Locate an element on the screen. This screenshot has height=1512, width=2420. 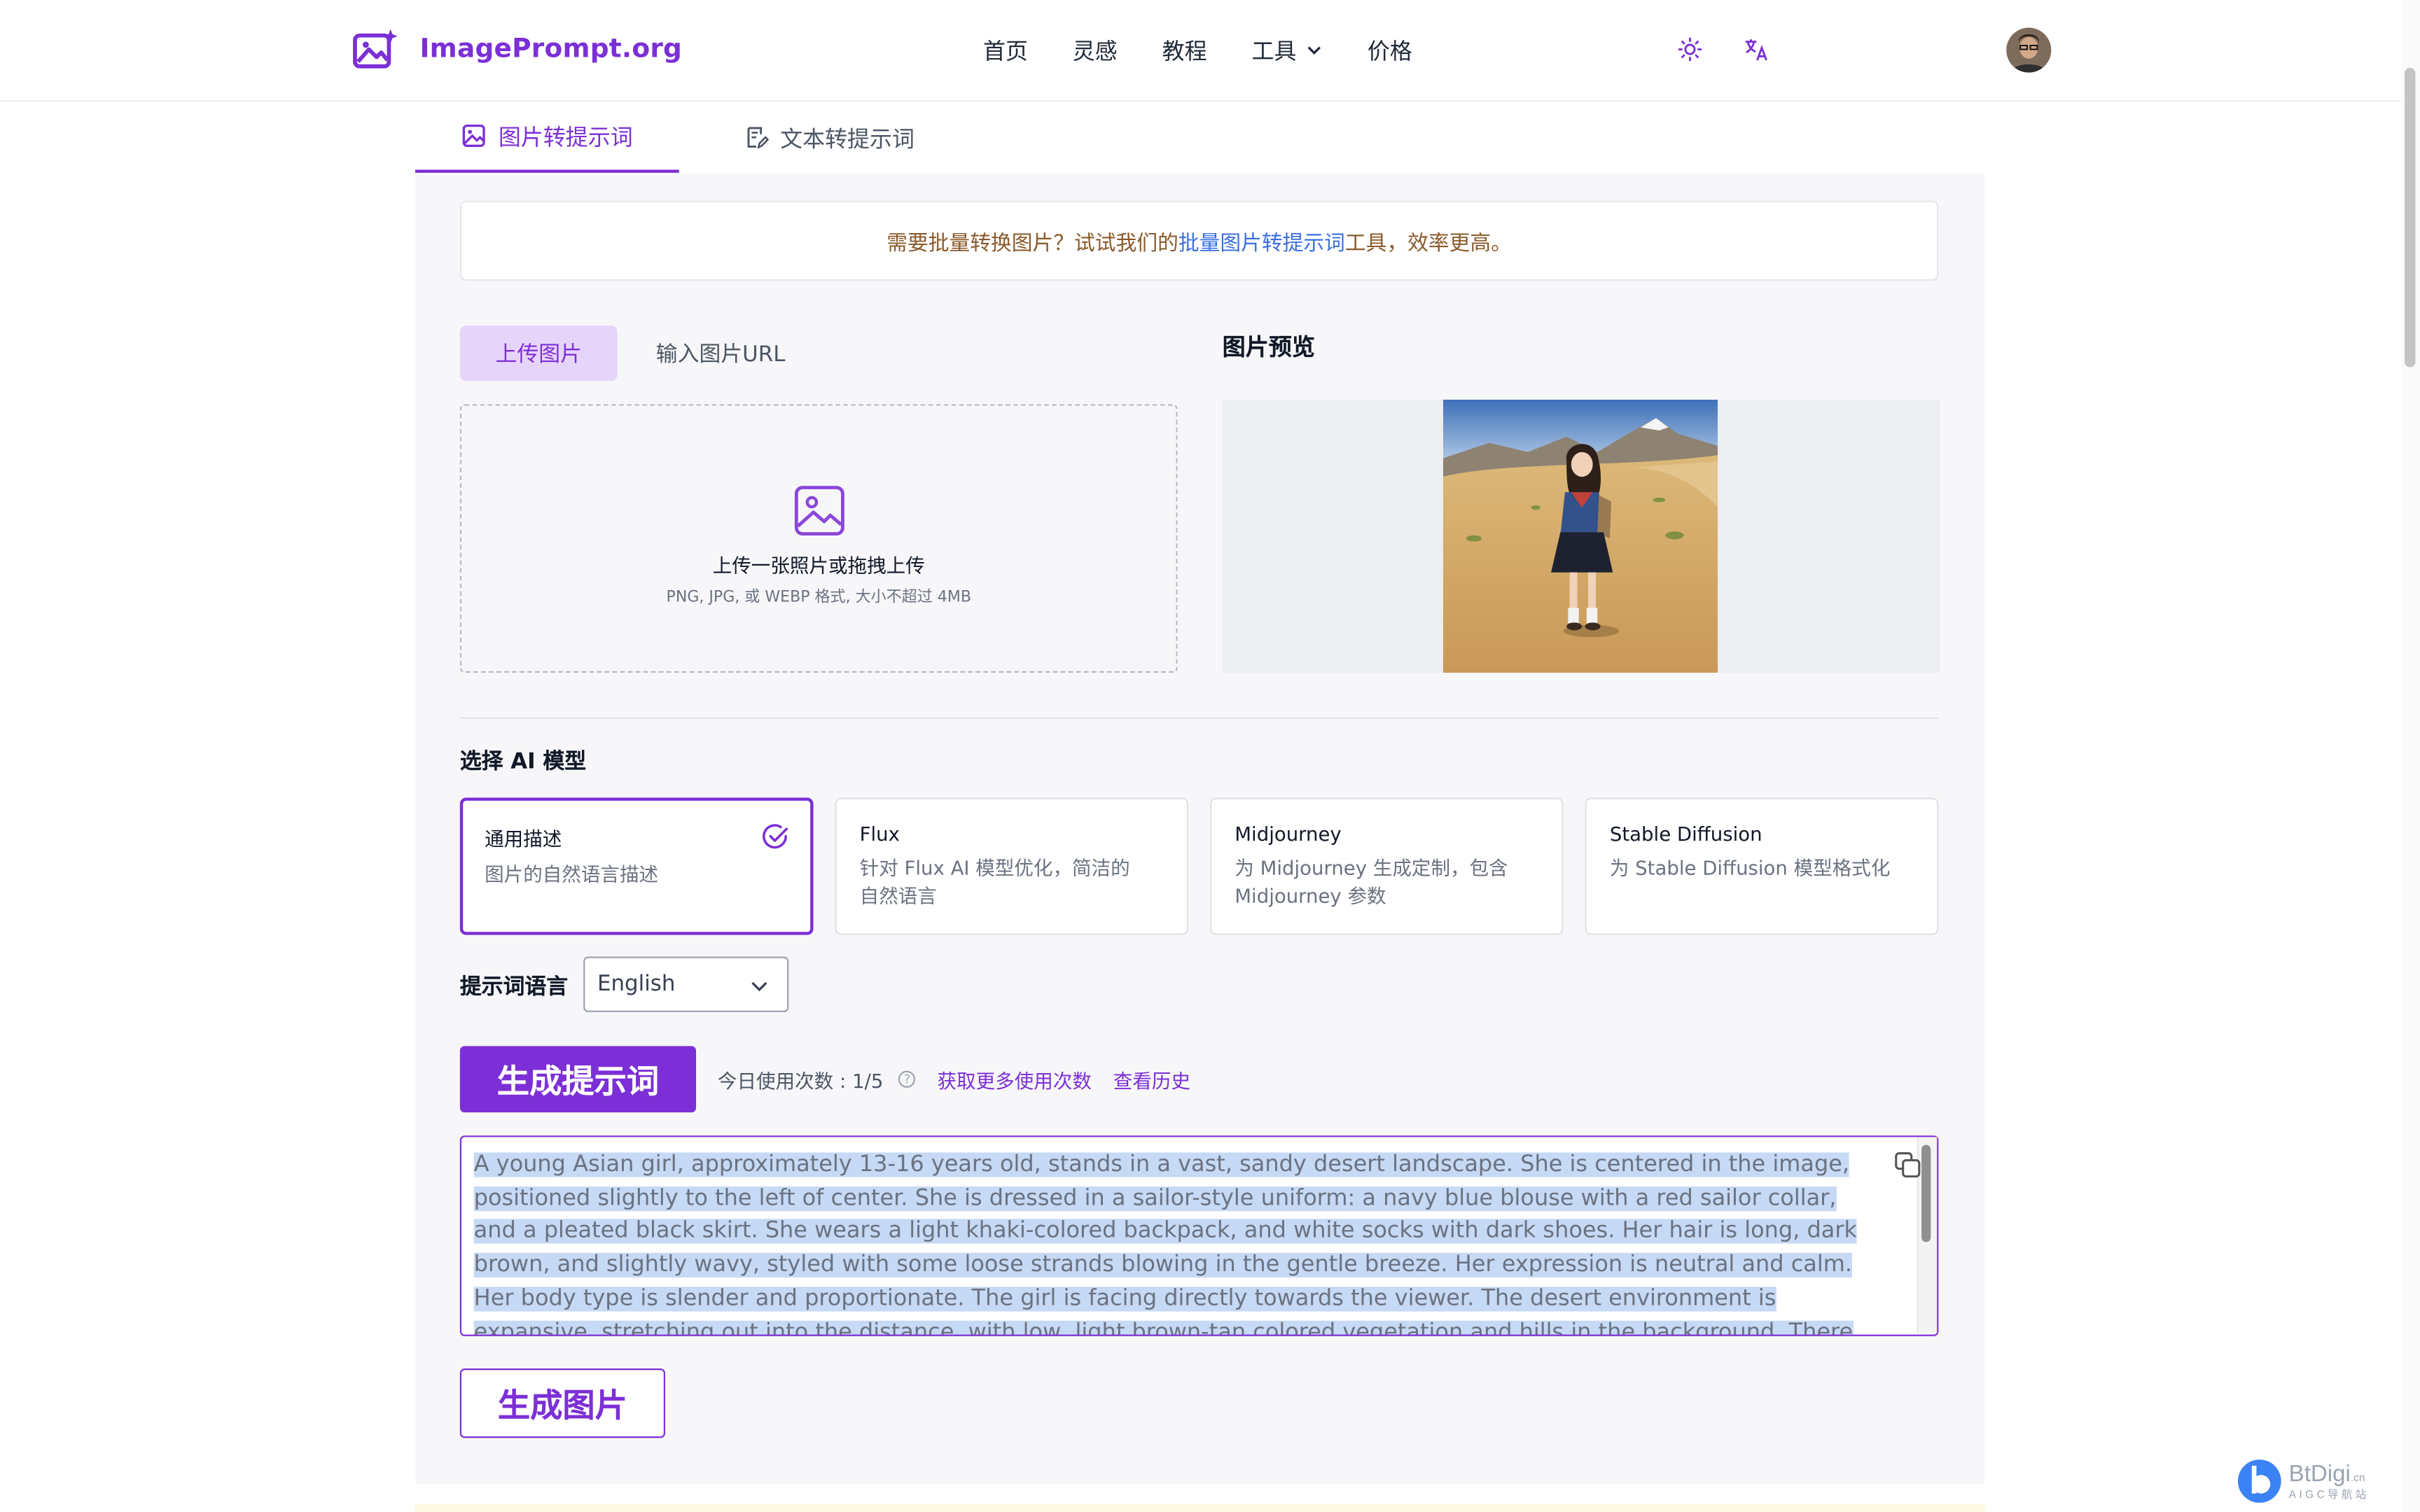
page-scrollbar-thumb is located at coordinates (2410, 217).